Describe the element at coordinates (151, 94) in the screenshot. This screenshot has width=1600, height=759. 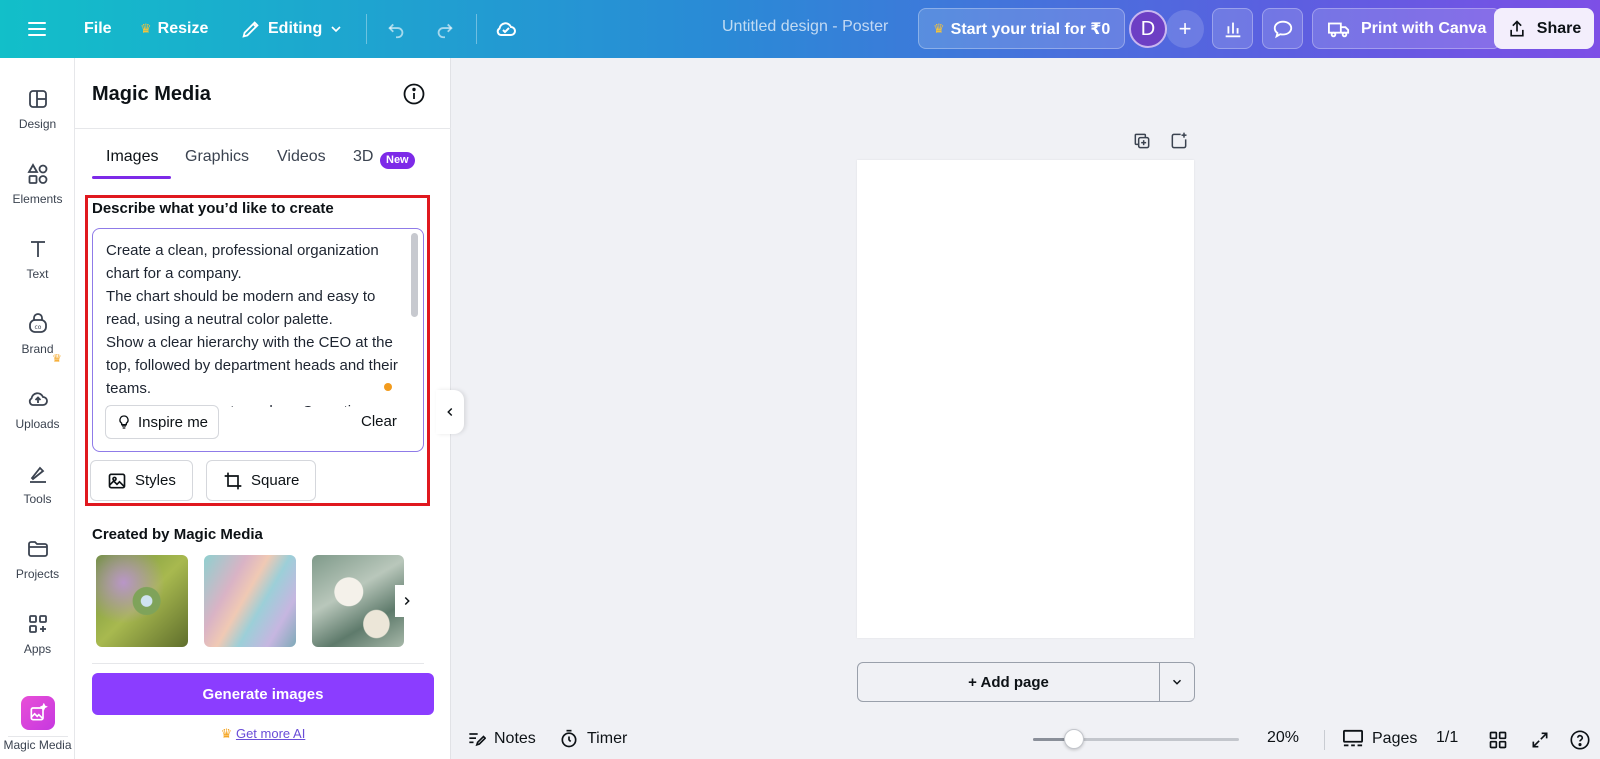
I see `panel-title: Magic Media` at that location.